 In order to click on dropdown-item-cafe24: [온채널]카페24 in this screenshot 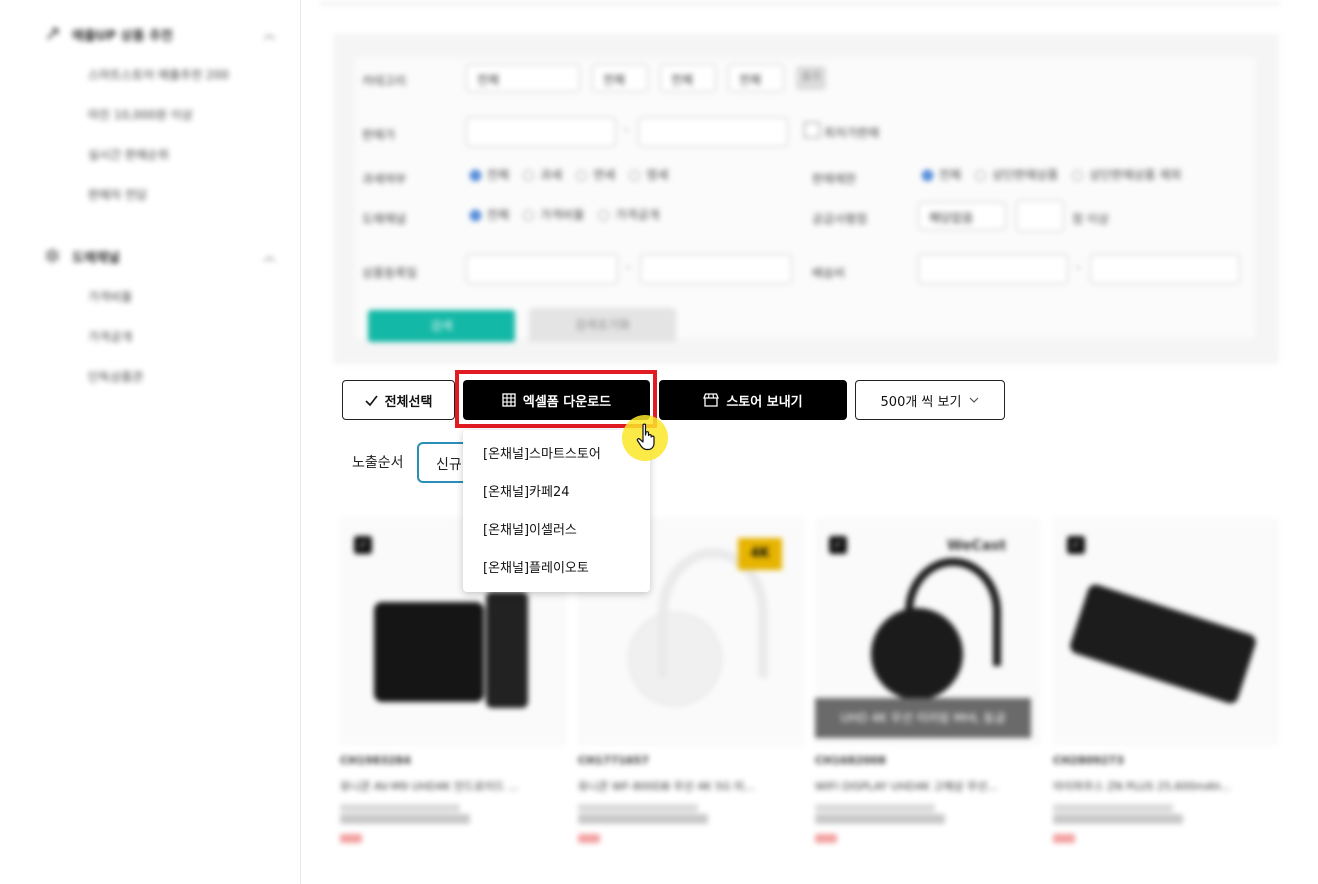, I will do `click(526, 490)`.